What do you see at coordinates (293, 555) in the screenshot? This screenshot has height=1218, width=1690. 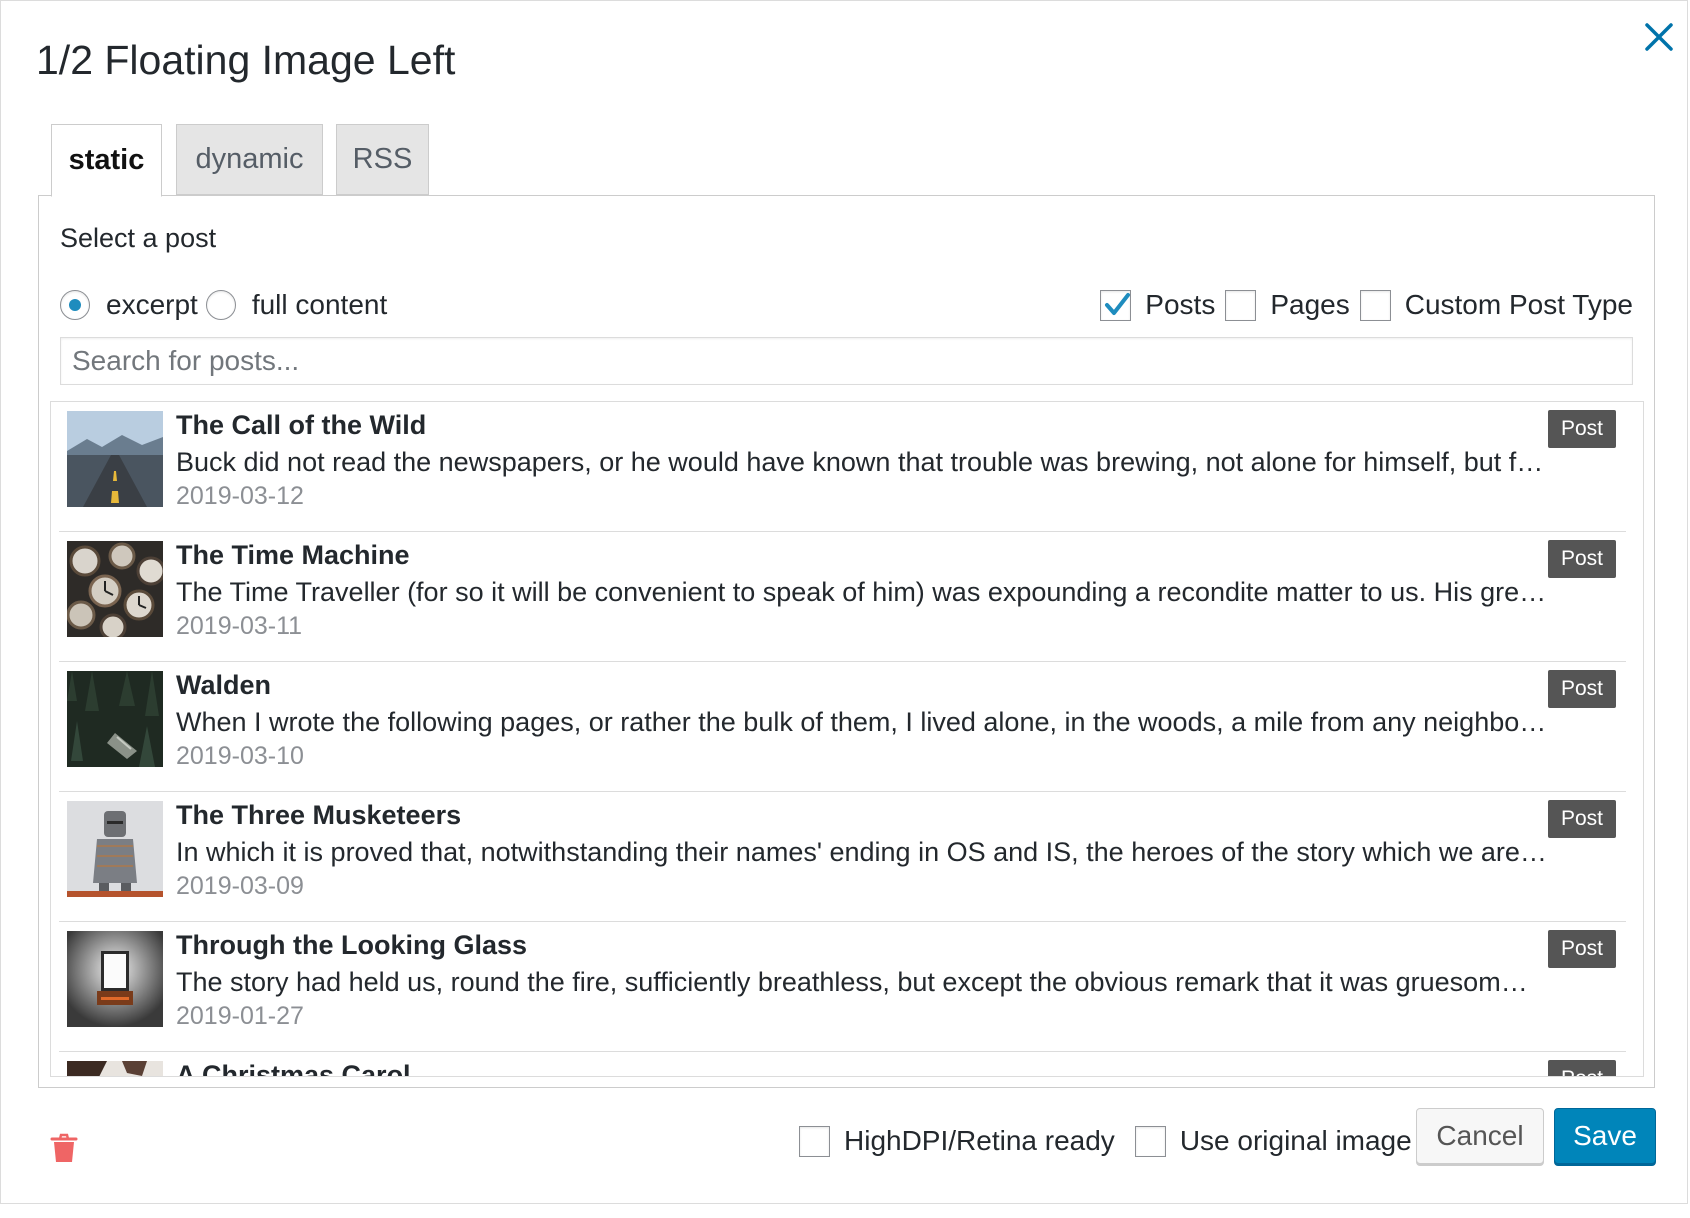 I see `post-title: The Time Machine` at bounding box center [293, 555].